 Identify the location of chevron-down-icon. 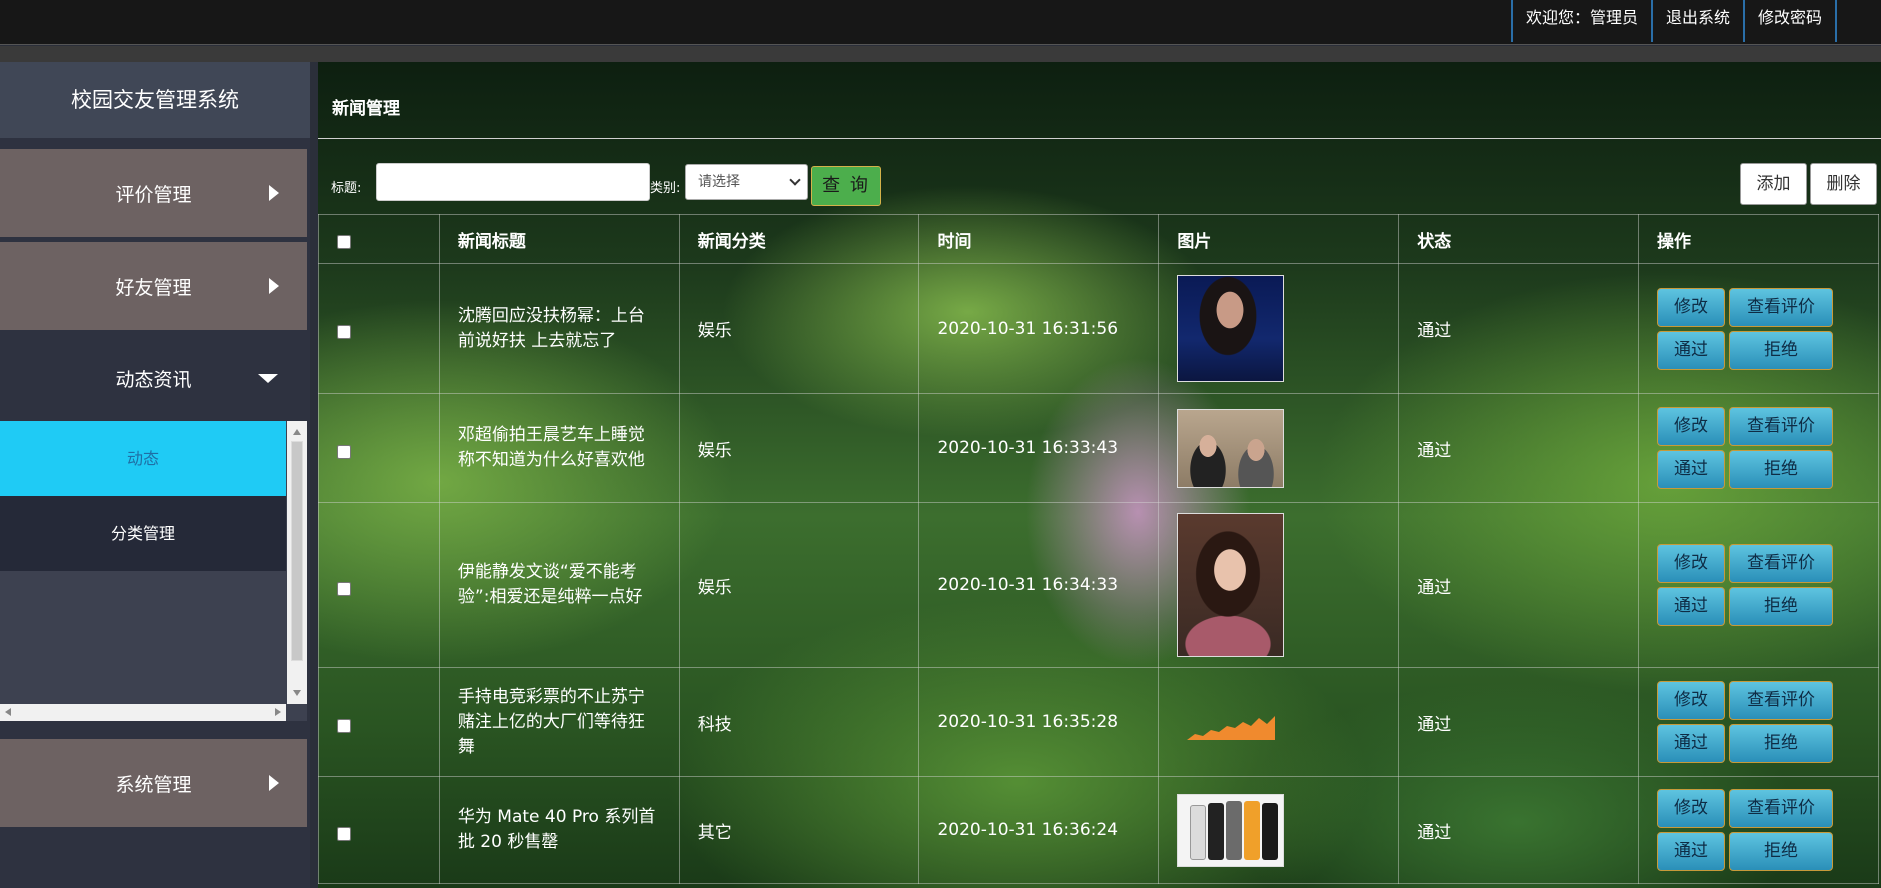
(795, 180).